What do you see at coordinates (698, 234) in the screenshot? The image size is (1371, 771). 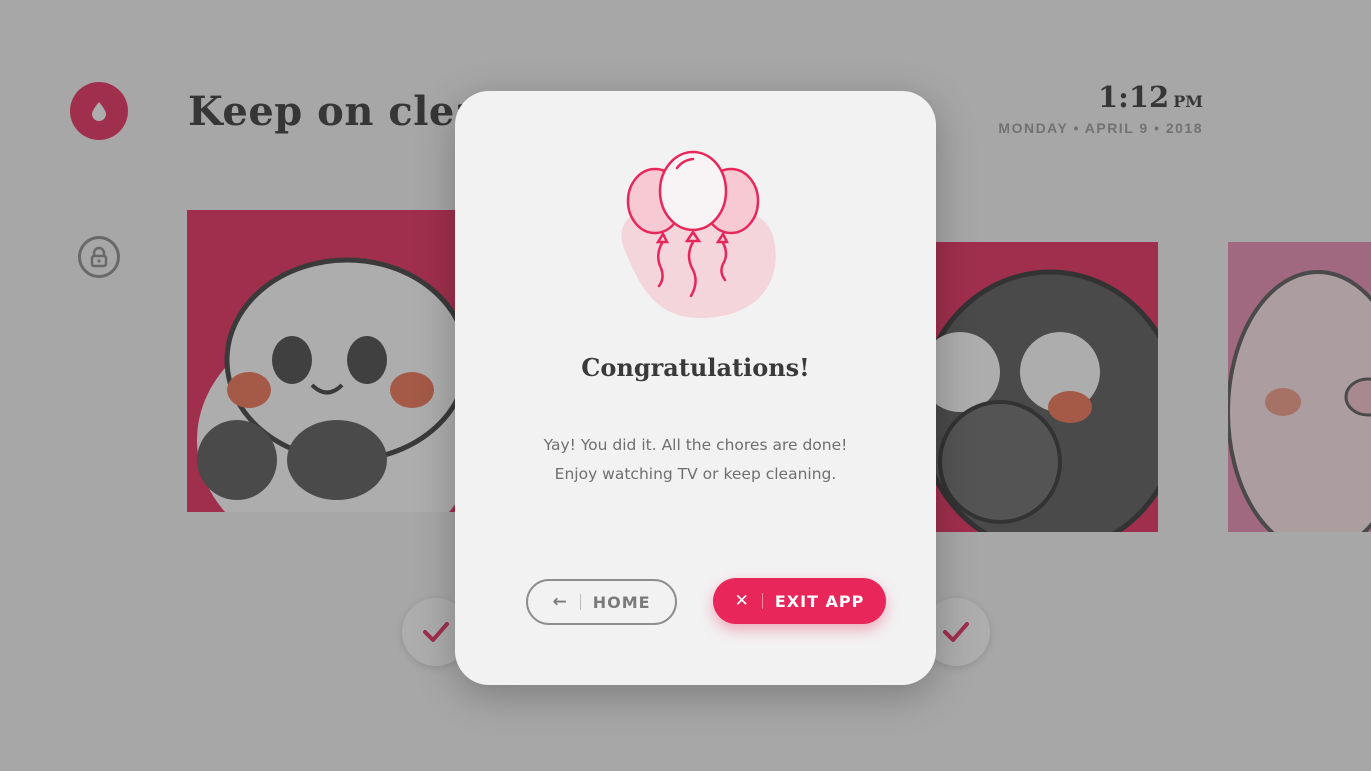 I see `balloons-icon` at bounding box center [698, 234].